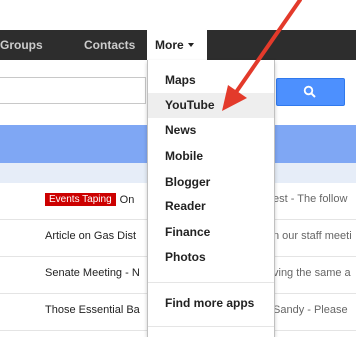 Image resolution: width=364 pixels, height=337 pixels. What do you see at coordinates (262, 55) in the screenshot?
I see `annotation-arrow-icon` at bounding box center [262, 55].